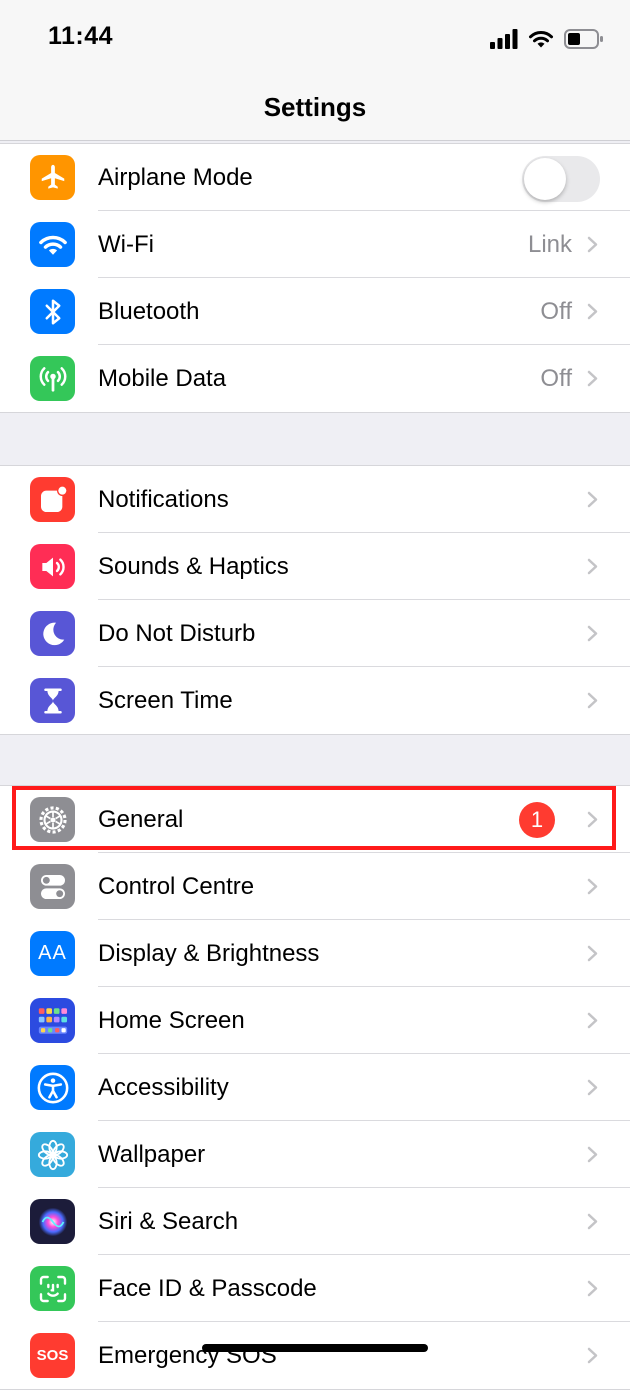  I want to click on settings-row-display-brightness: AA Display & Brightness, so click(315, 953).